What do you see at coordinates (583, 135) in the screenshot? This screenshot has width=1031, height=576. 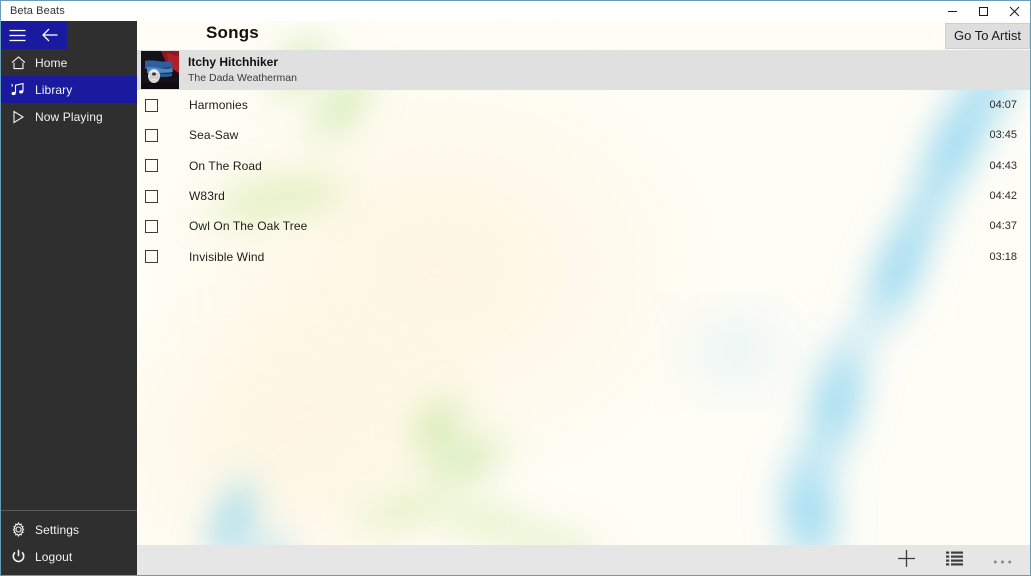 I see `table-row: Sea-Saw 03:45` at bounding box center [583, 135].